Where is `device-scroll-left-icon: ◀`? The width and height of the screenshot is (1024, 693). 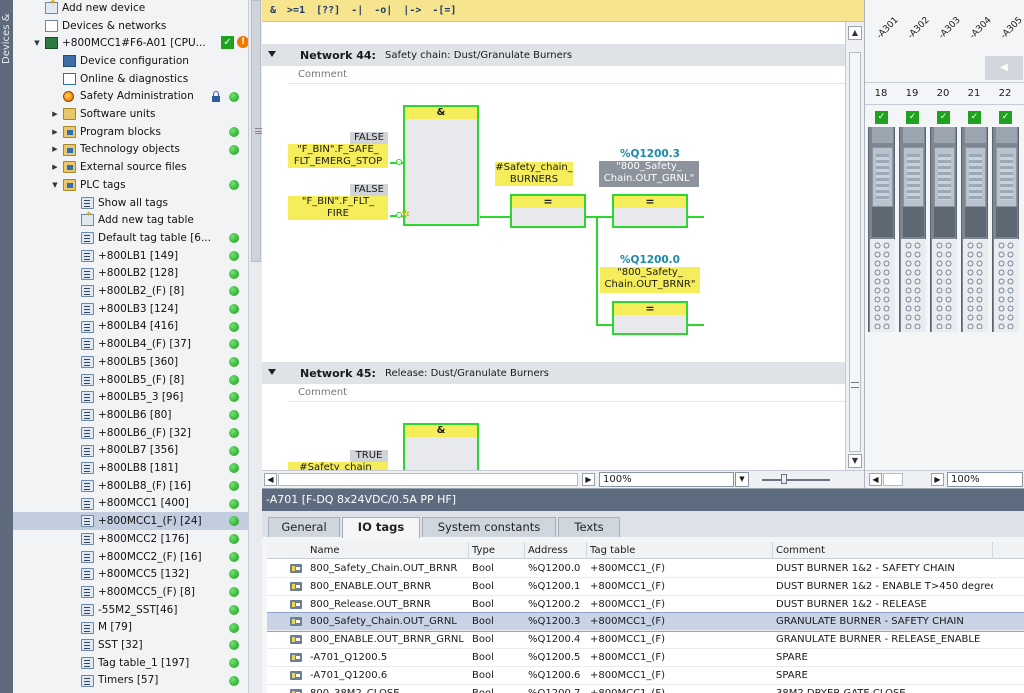
device-scroll-left-icon: ◀ is located at coordinates (1004, 68).